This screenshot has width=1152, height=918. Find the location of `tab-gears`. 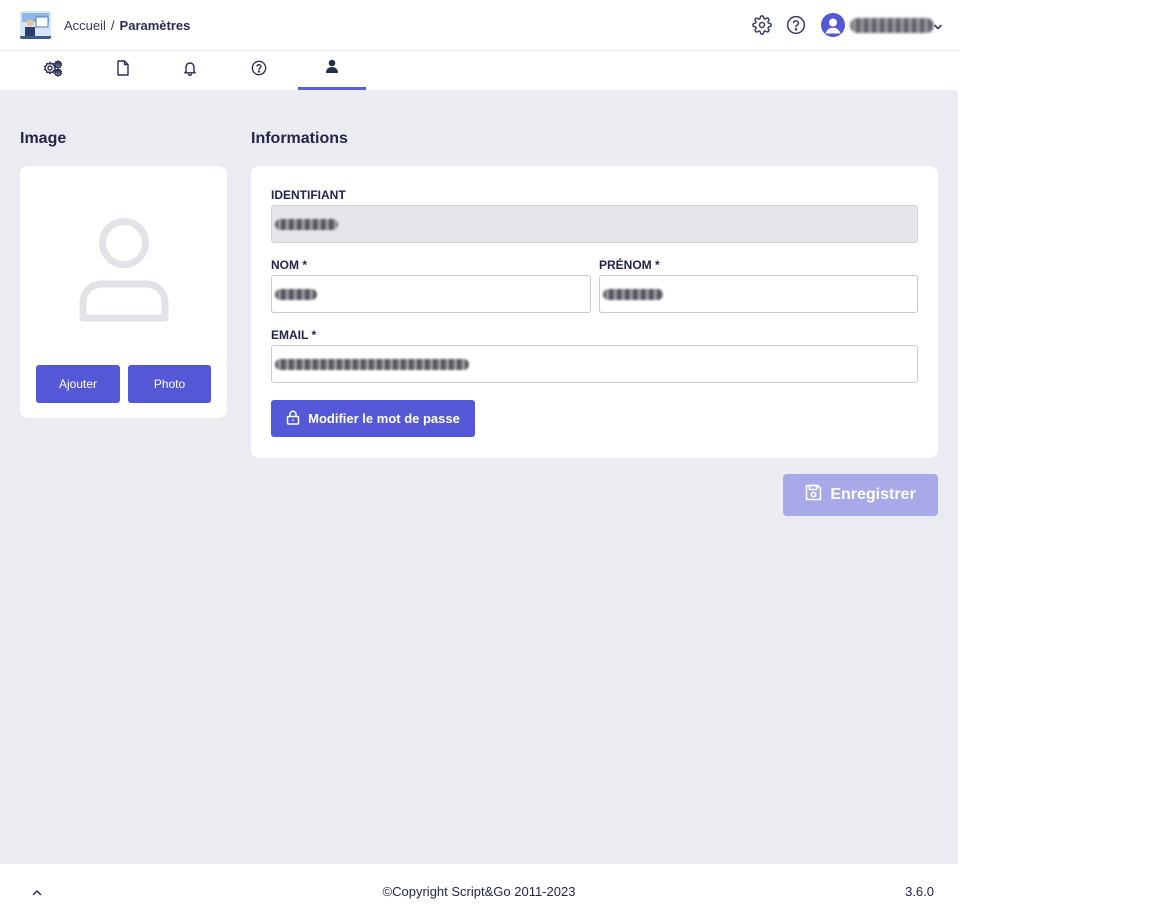

tab-gears is located at coordinates (53, 70).